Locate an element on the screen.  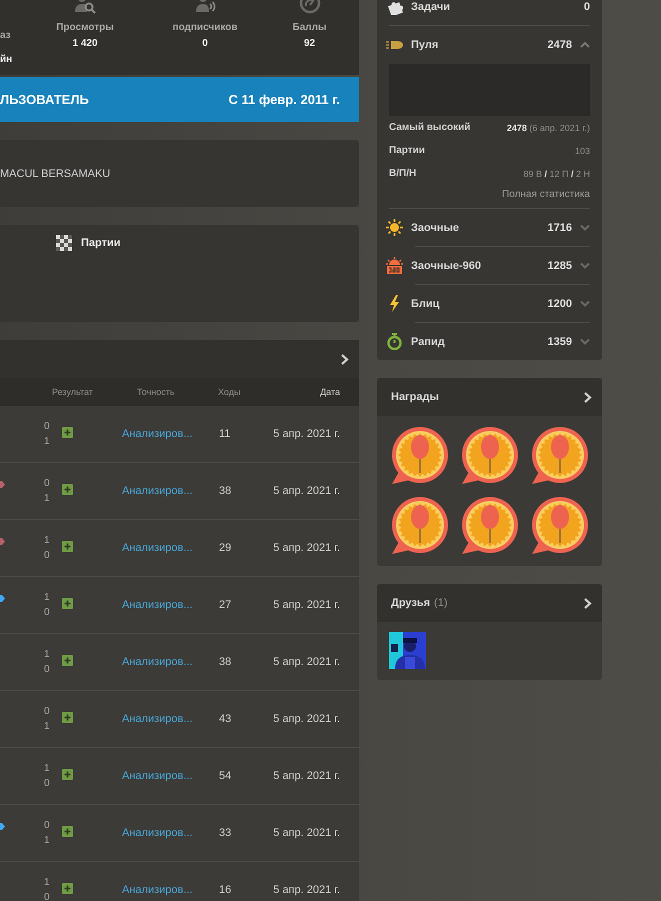
stat-value: 2478 (6 апр. 2021 г.) is located at coordinates (548, 127).